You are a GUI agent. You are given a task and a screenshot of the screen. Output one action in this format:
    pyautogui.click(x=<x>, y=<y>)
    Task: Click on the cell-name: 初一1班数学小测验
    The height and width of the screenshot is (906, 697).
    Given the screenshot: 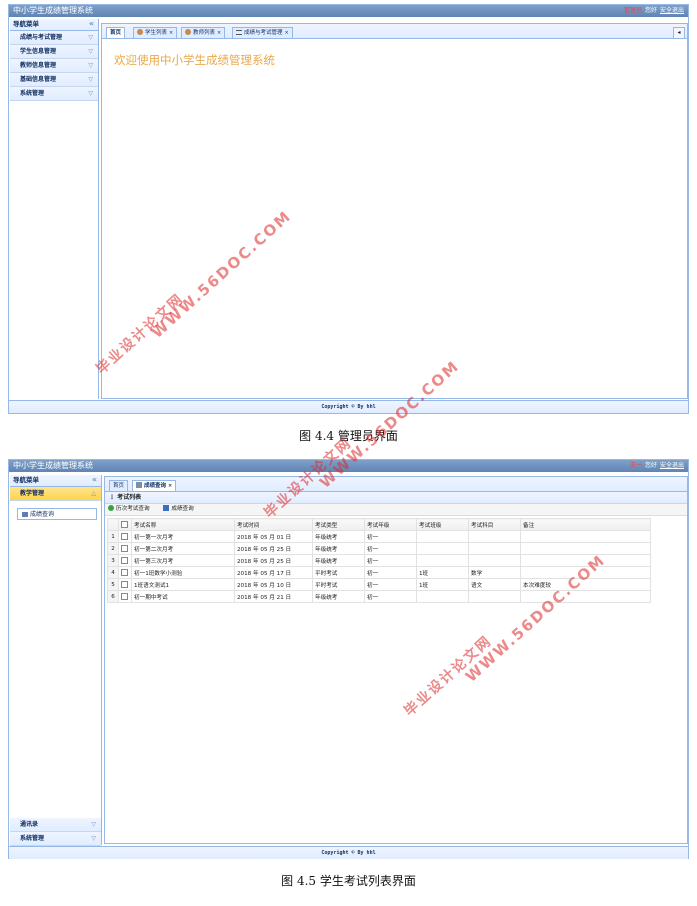 What is the action you would take?
    pyautogui.click(x=183, y=572)
    